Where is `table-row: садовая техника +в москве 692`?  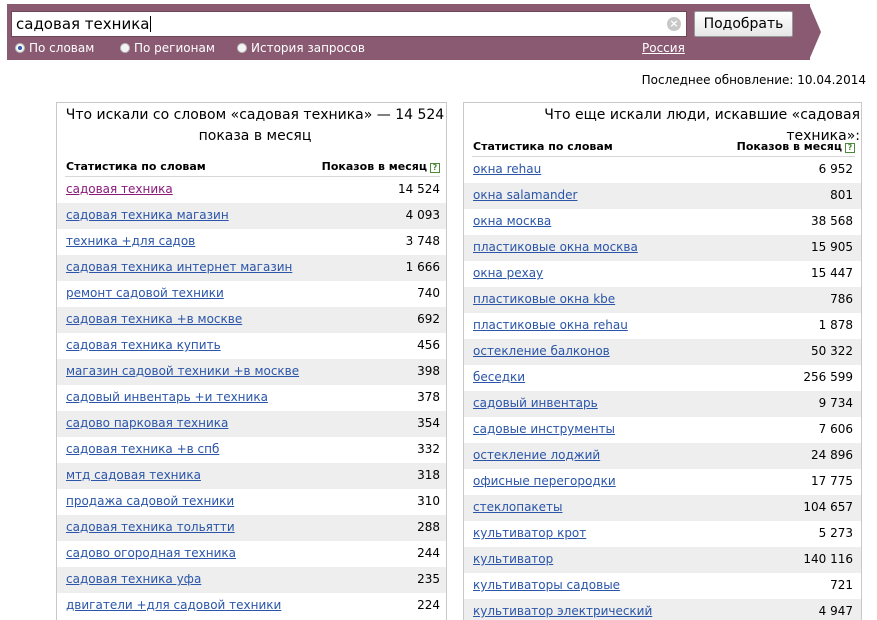 table-row: садовая техника +в москве 692 is located at coordinates (251, 320).